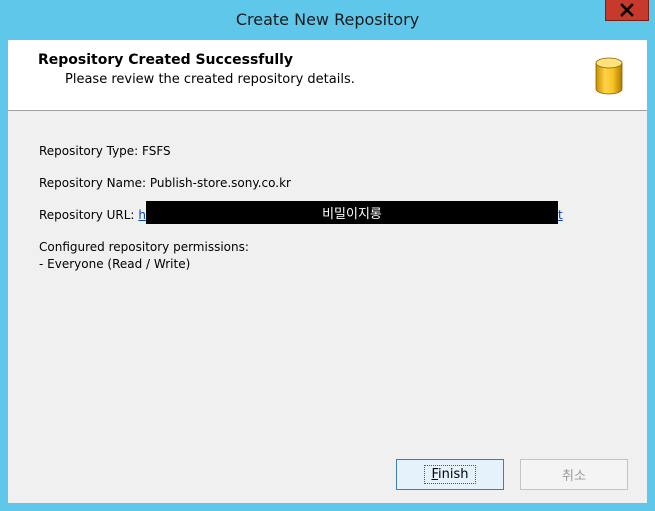 This screenshot has height=511, width=655. I want to click on repository-url-link: h, so click(142, 215).